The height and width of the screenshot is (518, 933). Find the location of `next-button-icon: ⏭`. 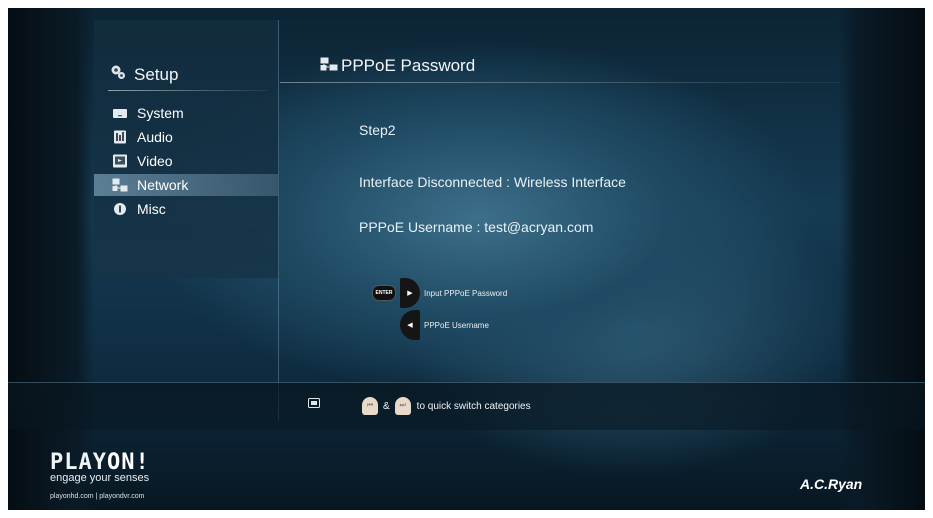

next-button-icon: ⏭ is located at coordinates (402, 406).